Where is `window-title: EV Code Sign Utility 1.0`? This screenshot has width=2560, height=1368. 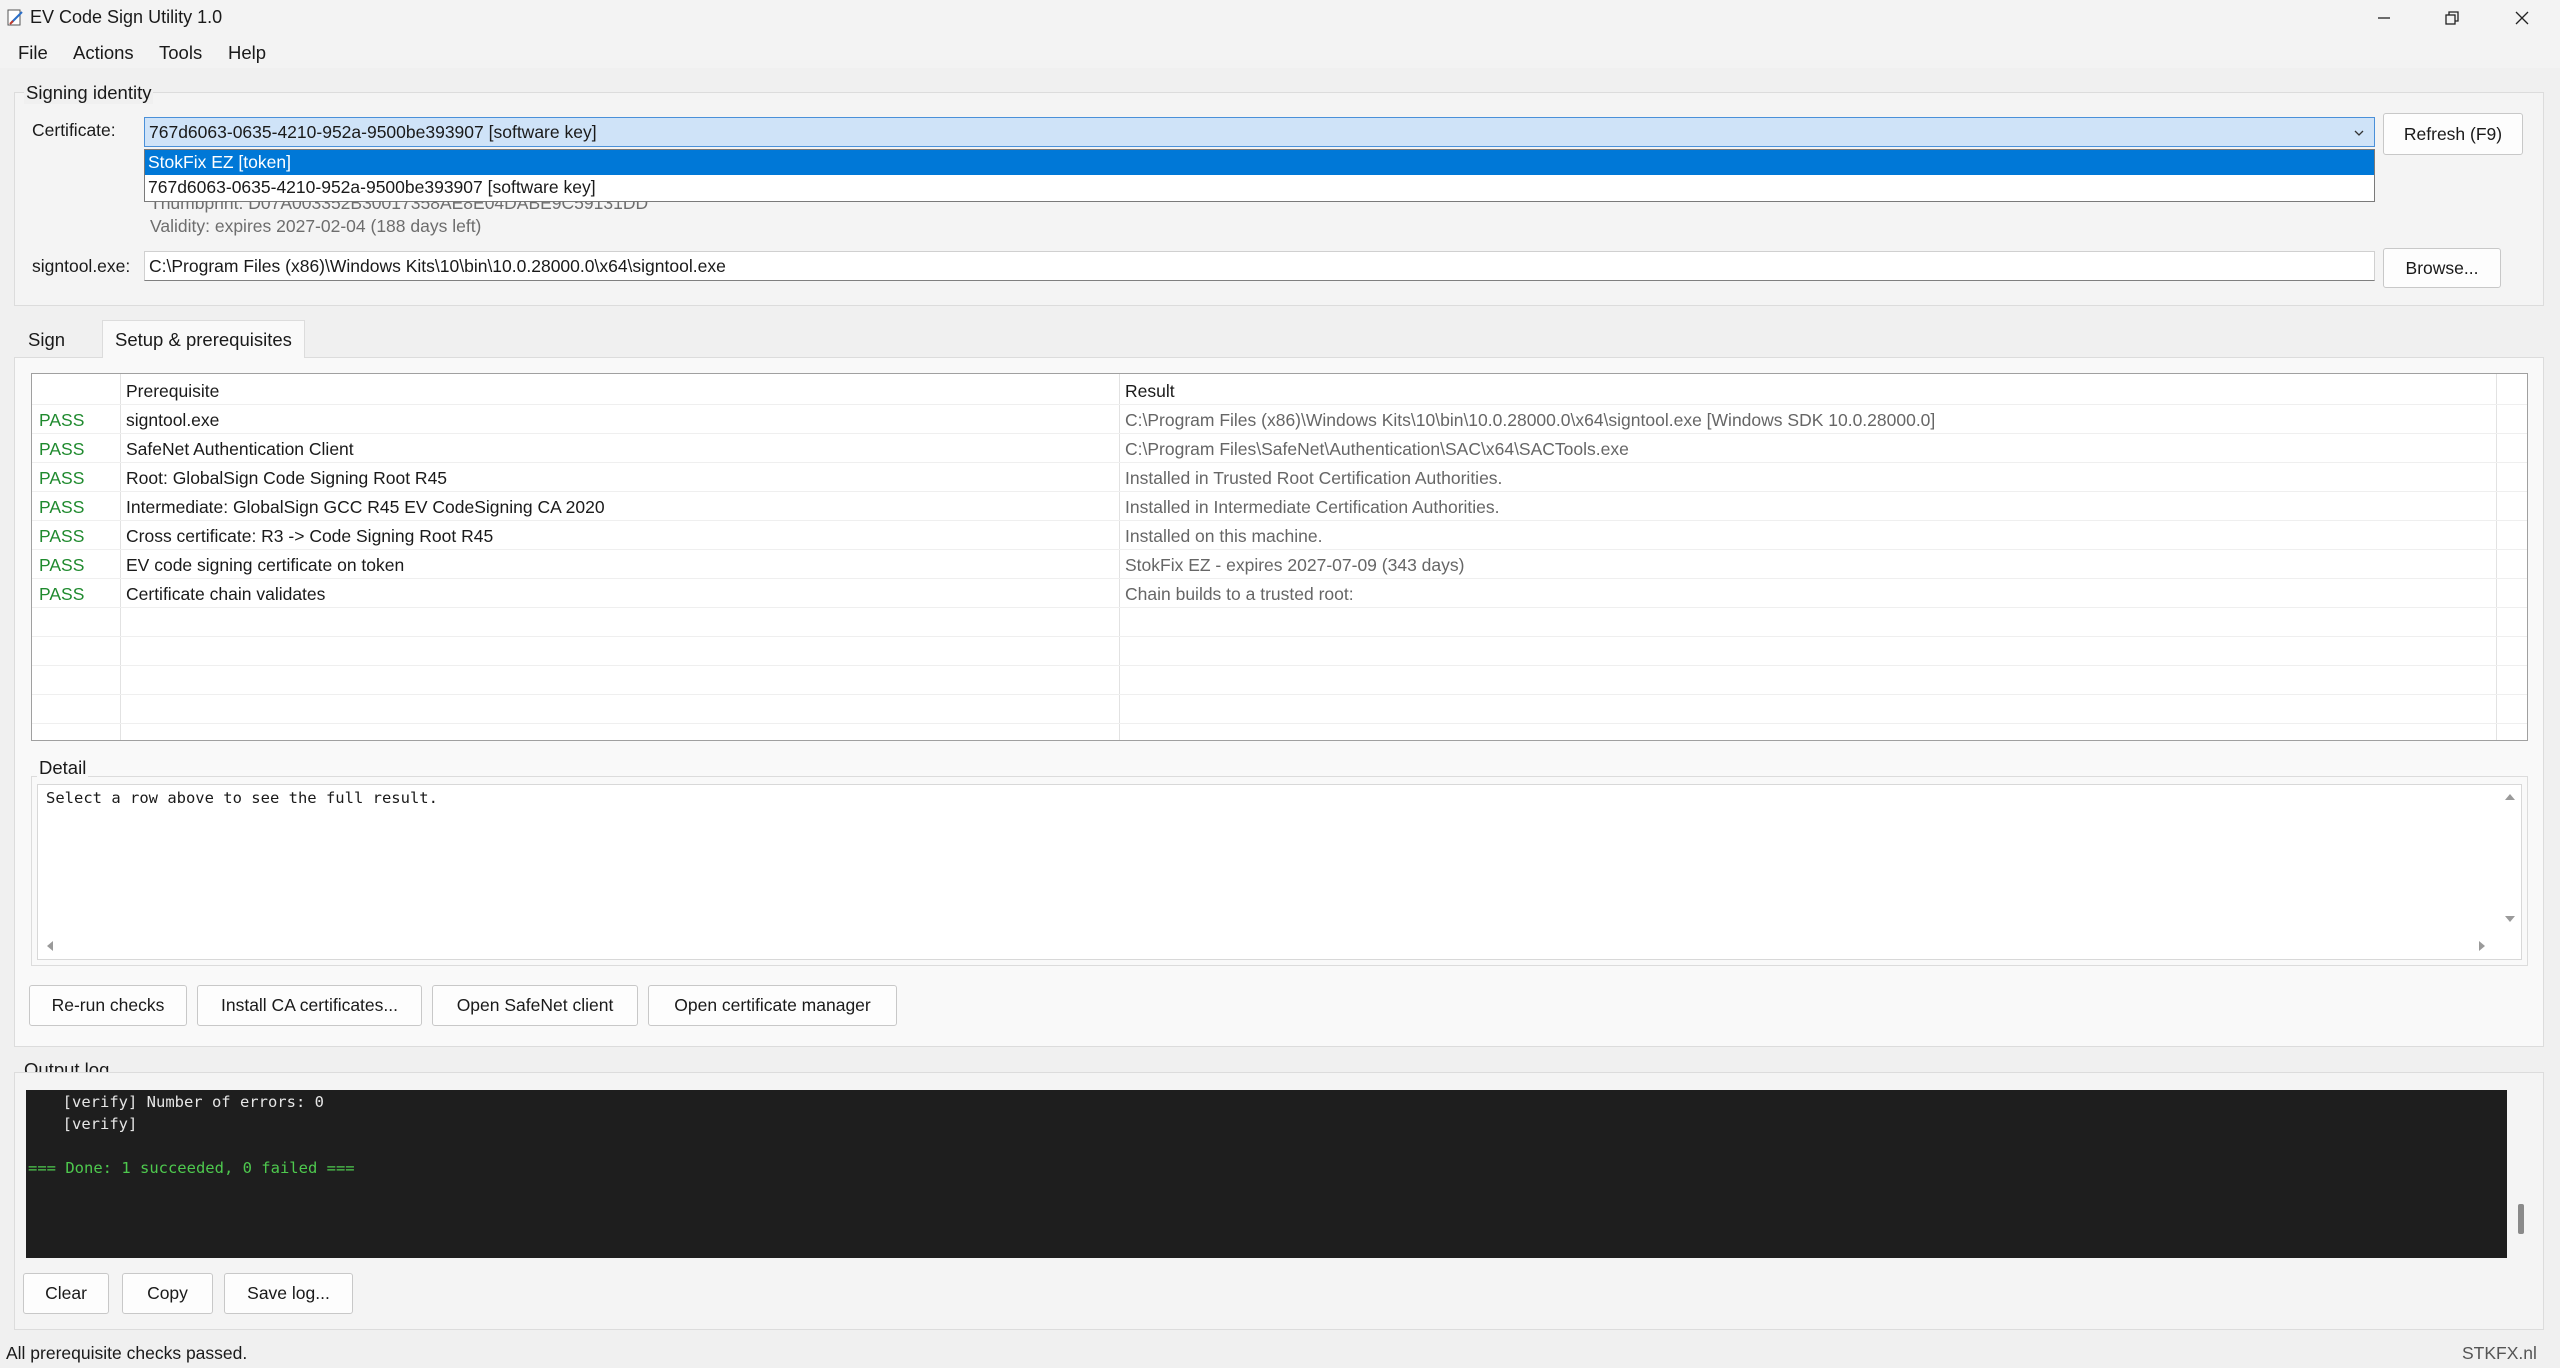
window-title: EV Code Sign Utility 1.0 is located at coordinates (126, 17).